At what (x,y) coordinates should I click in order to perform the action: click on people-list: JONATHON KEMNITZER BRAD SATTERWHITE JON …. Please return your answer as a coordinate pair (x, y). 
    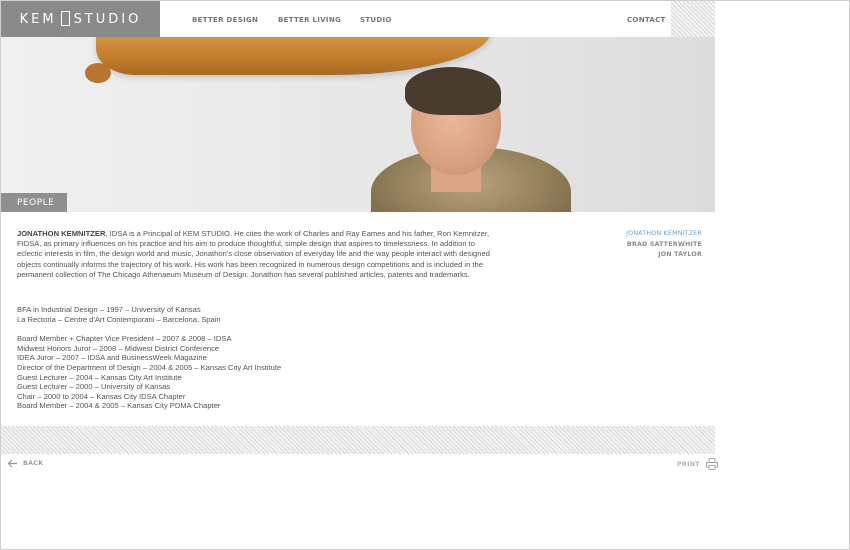
    Looking at the image, I should click on (664, 245).